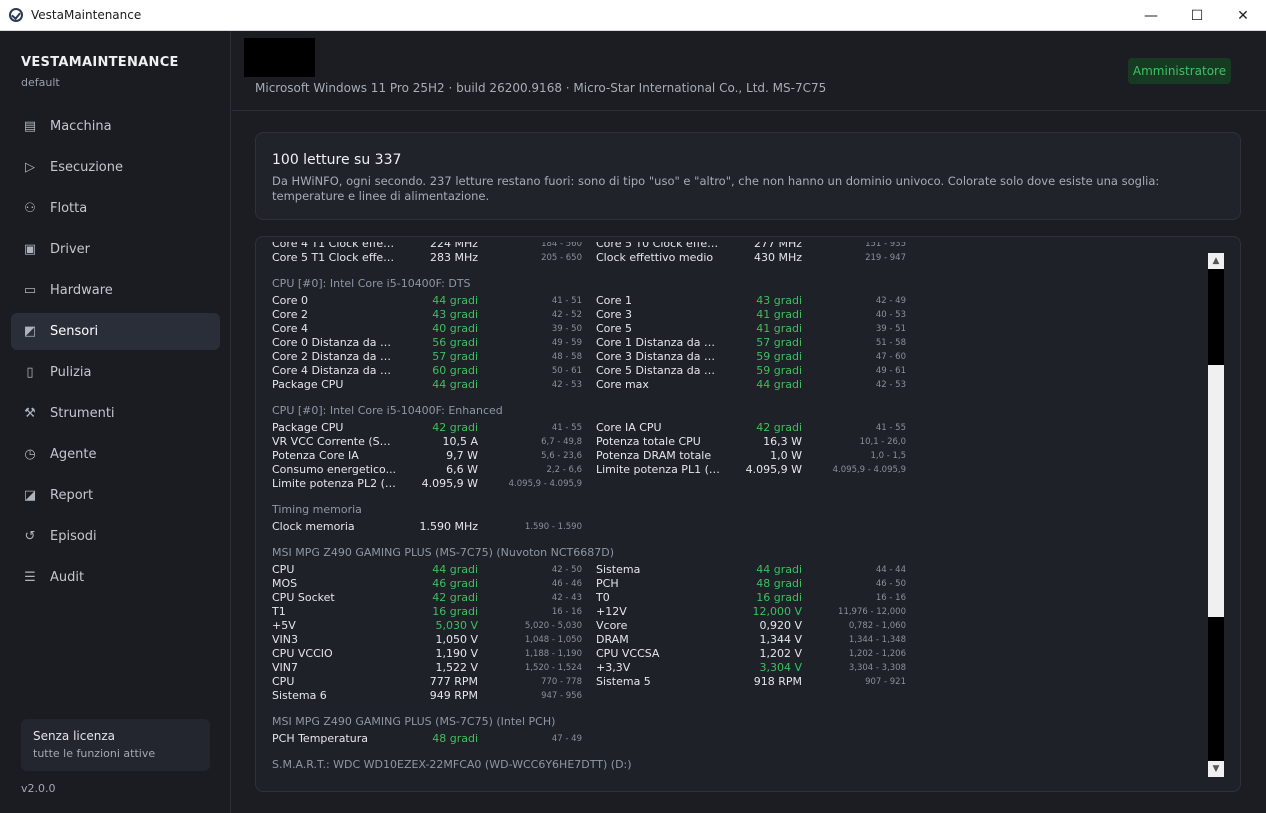 The width and height of the screenshot is (1266, 813). What do you see at coordinates (434, 343) in the screenshot?
I see `sensor-row: Core 0 Distanza da Tj... 56 gradi 49 - 59` at bounding box center [434, 343].